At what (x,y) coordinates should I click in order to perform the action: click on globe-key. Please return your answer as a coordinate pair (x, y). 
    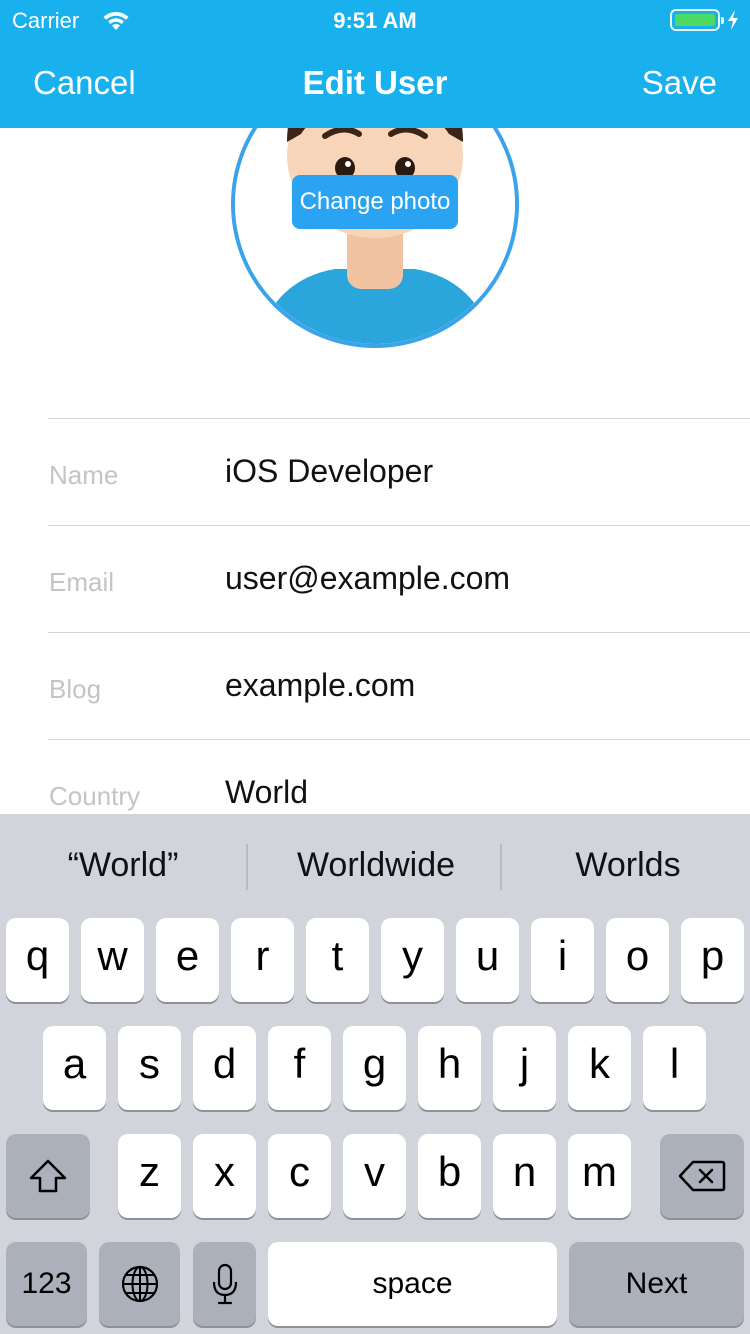
    Looking at the image, I should click on (139, 1284).